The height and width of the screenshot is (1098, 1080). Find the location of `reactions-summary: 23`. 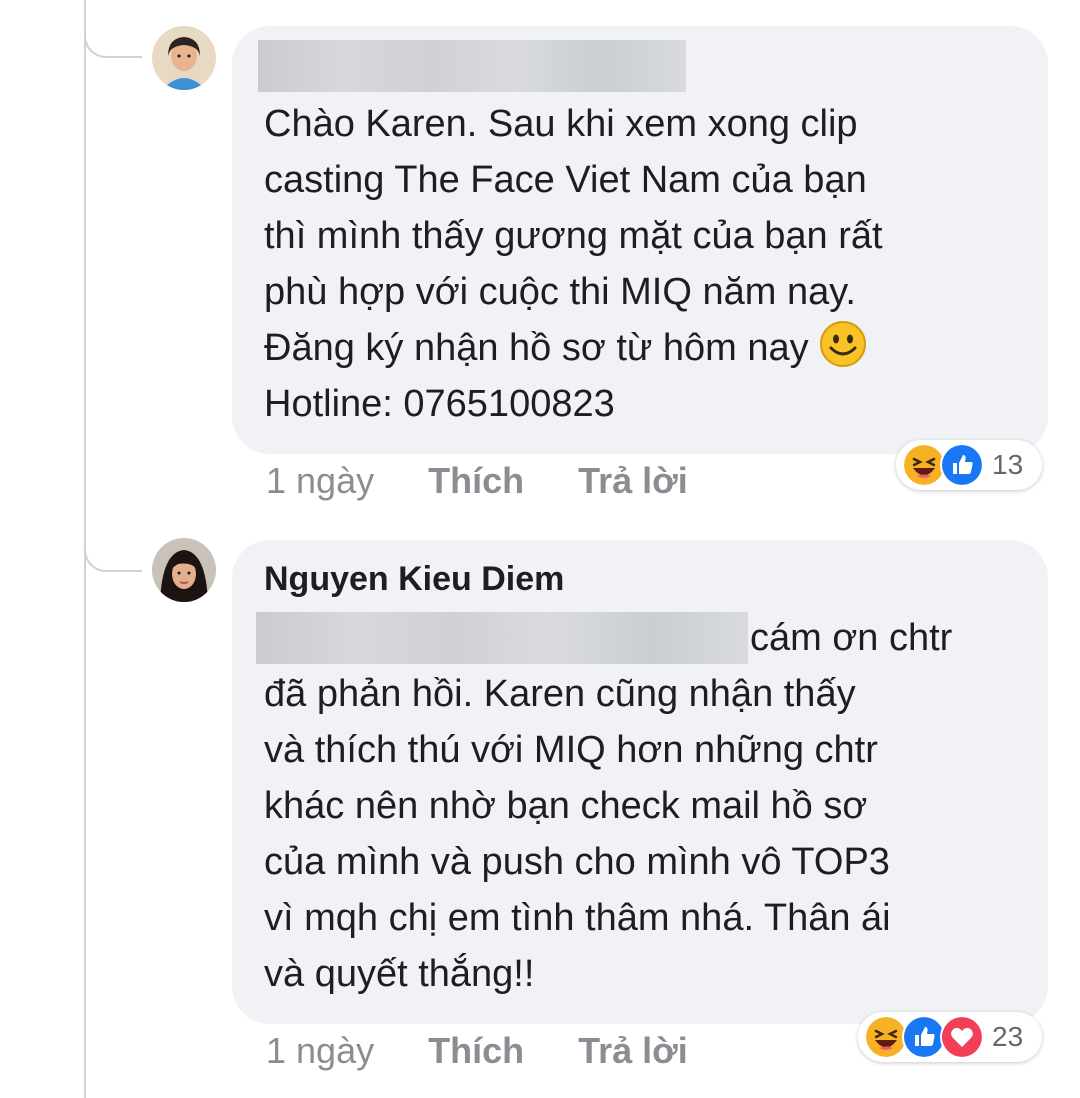

reactions-summary: 23 is located at coordinates (950, 1037).